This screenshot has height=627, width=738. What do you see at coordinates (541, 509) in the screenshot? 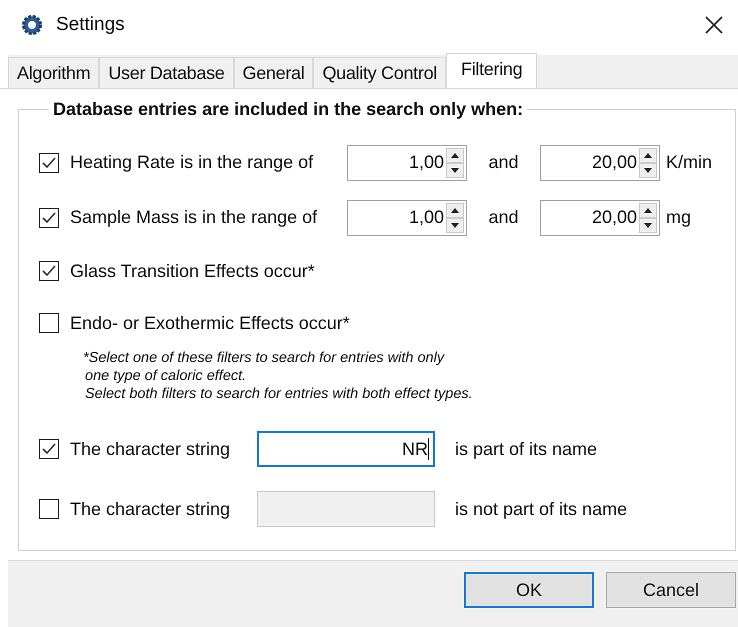
I see `suffix-label: is not part of its name` at bounding box center [541, 509].